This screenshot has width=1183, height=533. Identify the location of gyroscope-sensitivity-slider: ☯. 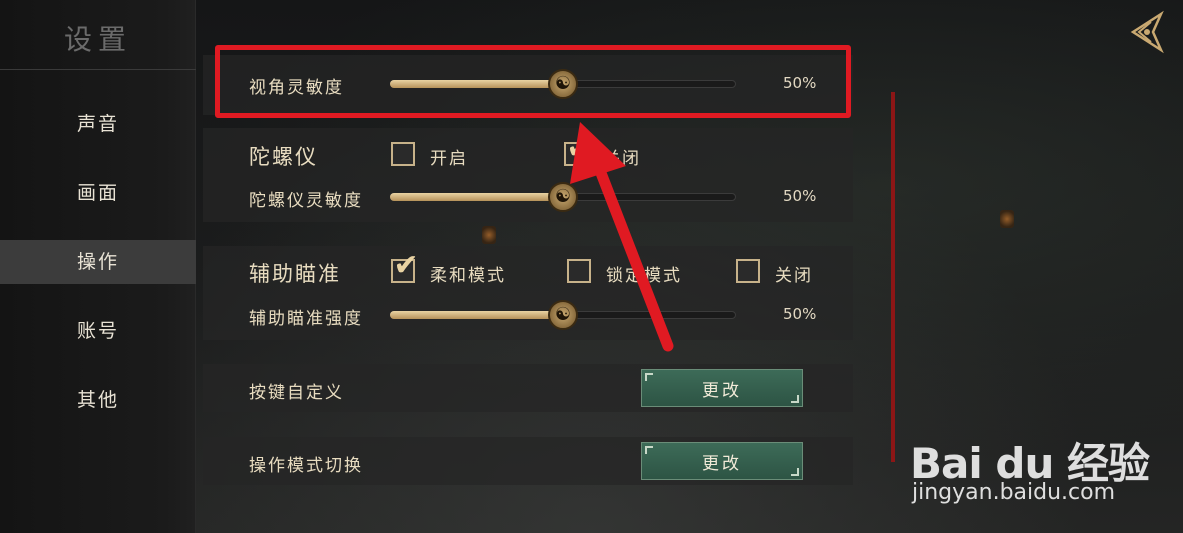
(563, 197).